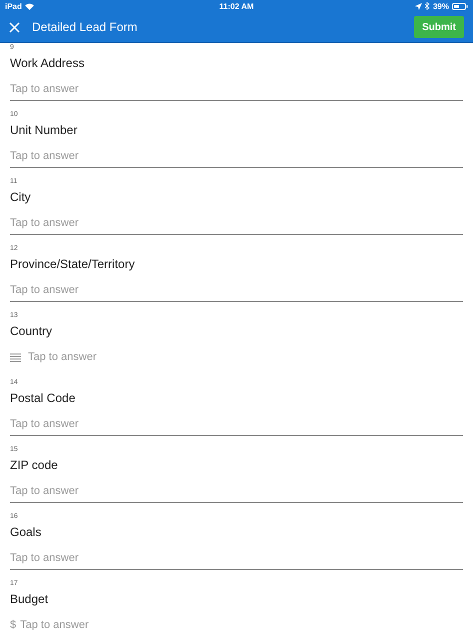 This screenshot has width=473, height=630. Describe the element at coordinates (44, 130) in the screenshot. I see `question-label: Unit Number` at that location.